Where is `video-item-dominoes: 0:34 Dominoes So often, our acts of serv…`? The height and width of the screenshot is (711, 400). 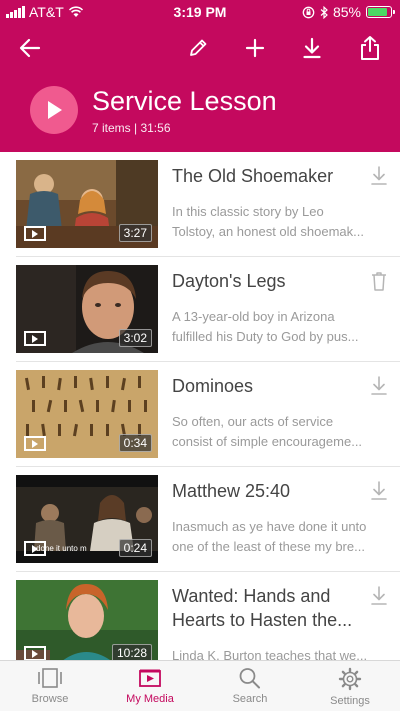
video-item-dominoes: 0:34 Dominoes So often, our acts of serv… is located at coordinates (200, 412).